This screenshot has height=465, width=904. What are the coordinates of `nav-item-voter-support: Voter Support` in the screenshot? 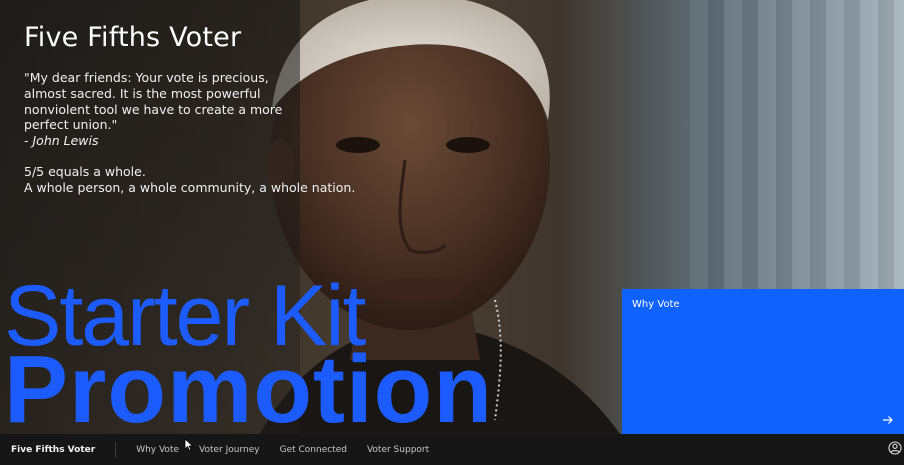 It's located at (398, 450).